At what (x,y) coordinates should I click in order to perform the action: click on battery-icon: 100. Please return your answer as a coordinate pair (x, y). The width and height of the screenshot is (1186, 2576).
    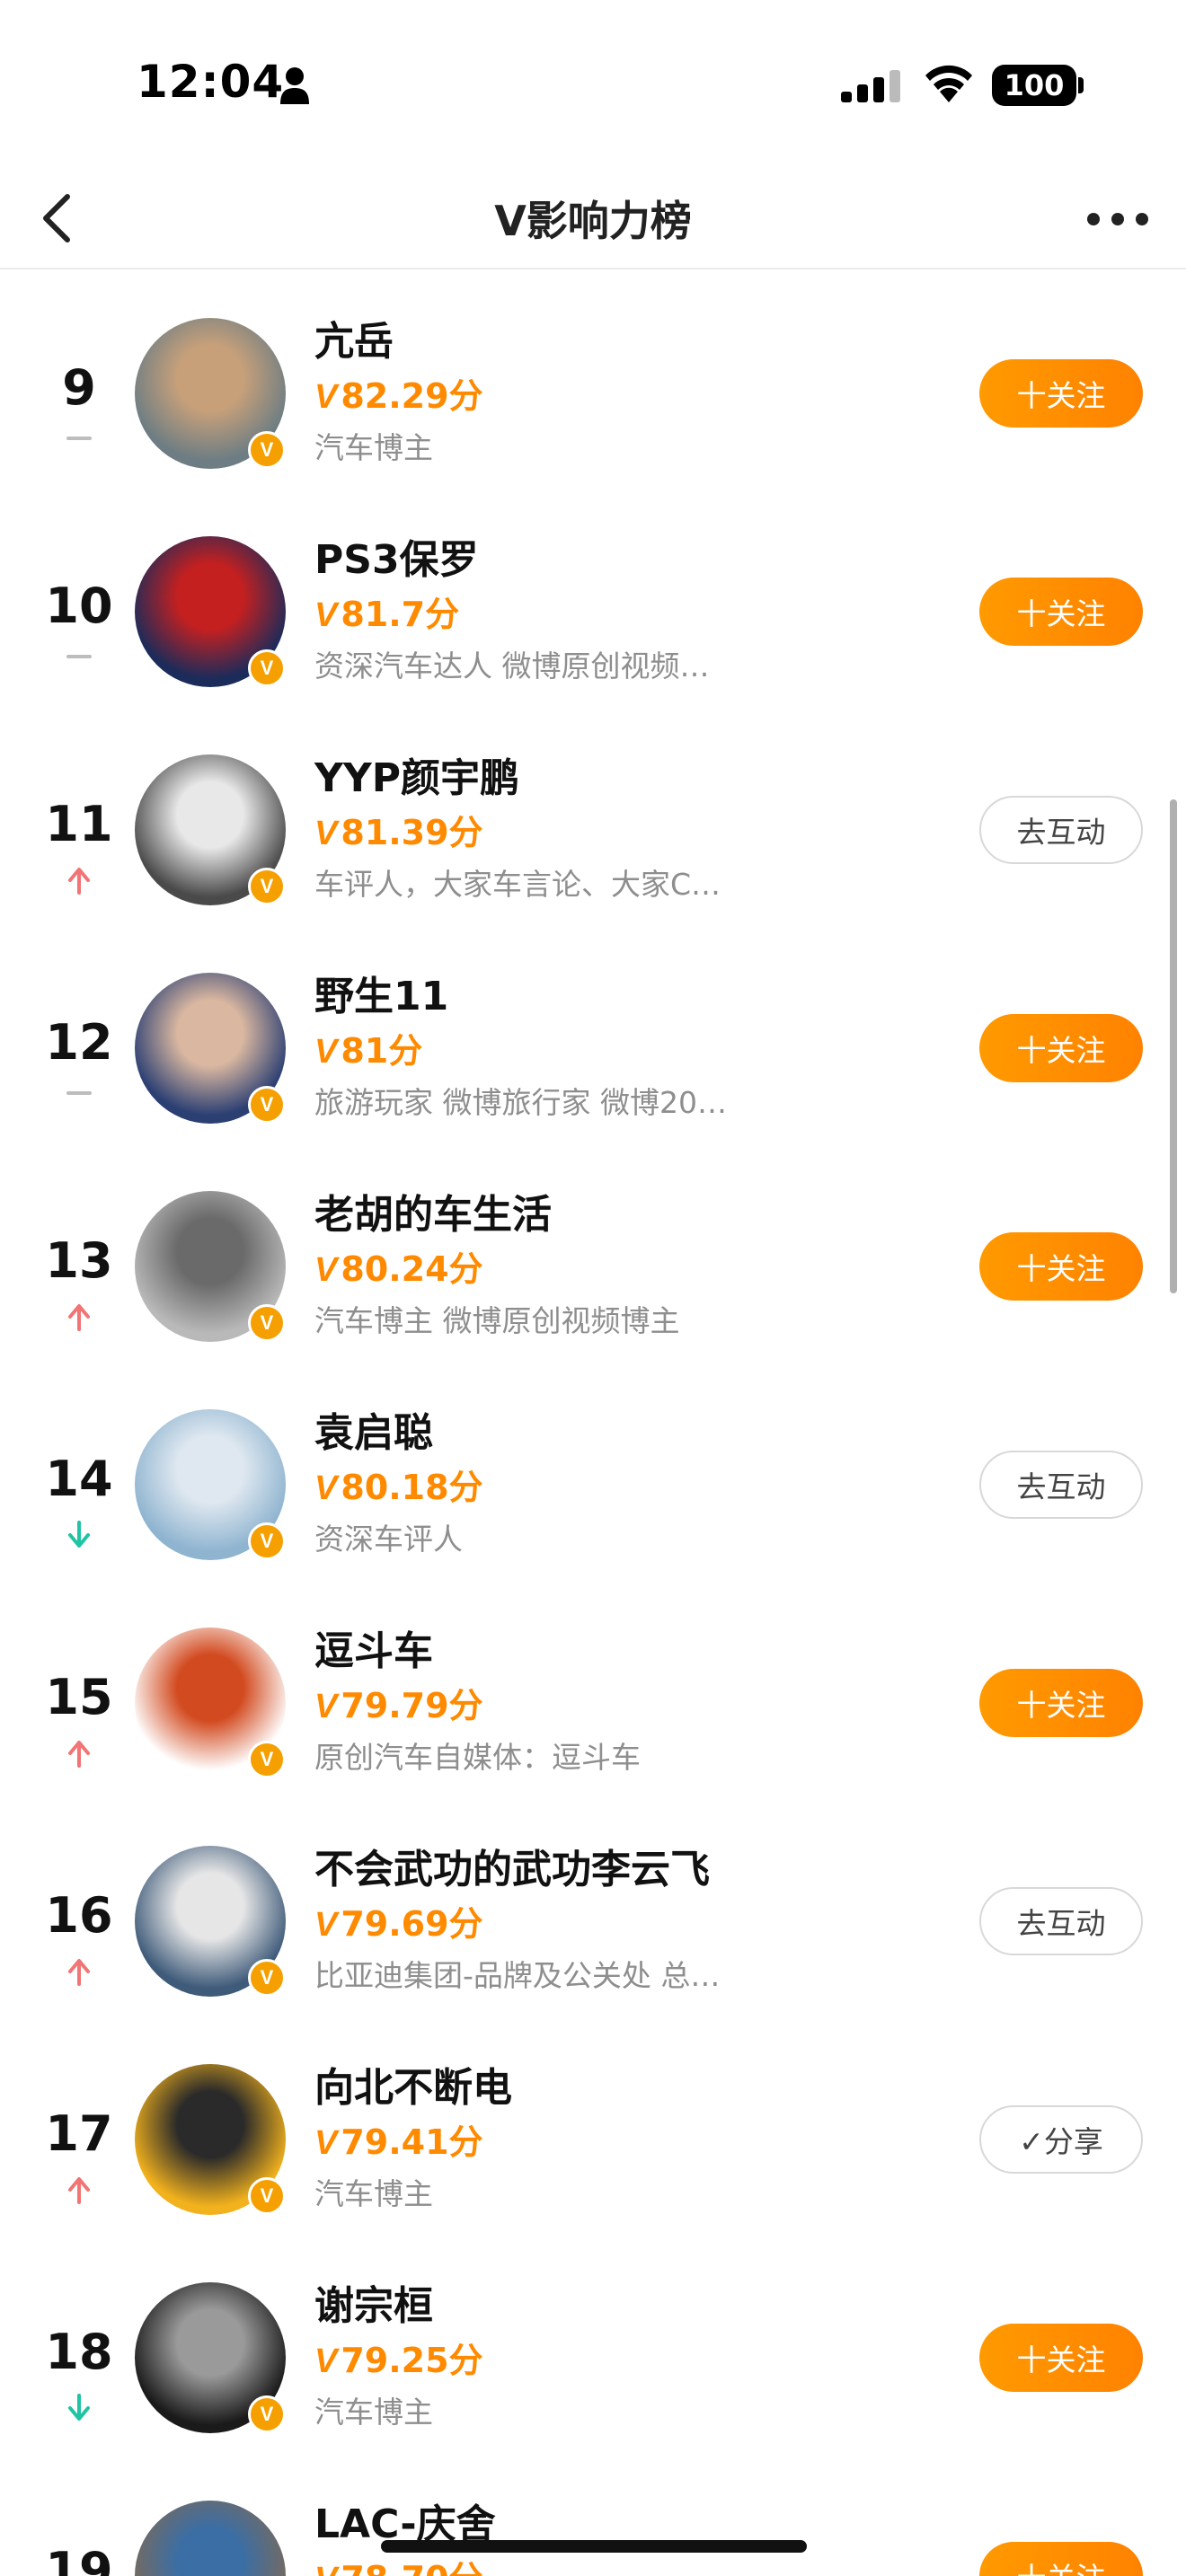
    Looking at the image, I should click on (1034, 85).